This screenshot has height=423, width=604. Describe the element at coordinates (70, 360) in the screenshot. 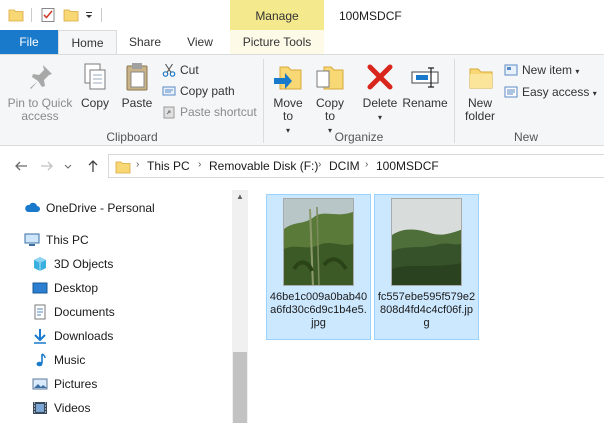

I see `nav-item-label: Music` at that location.